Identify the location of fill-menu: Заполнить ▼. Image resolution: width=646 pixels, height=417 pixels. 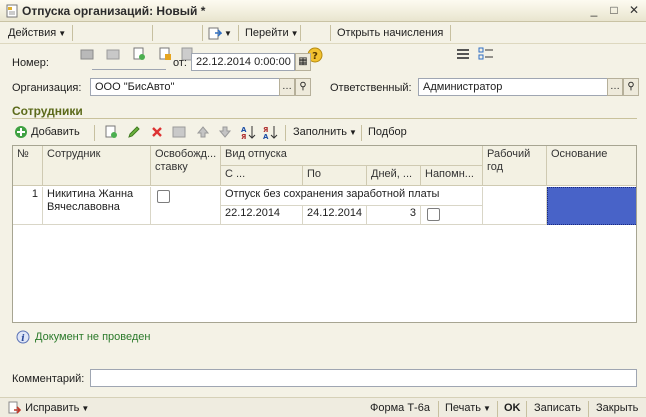
(325, 132).